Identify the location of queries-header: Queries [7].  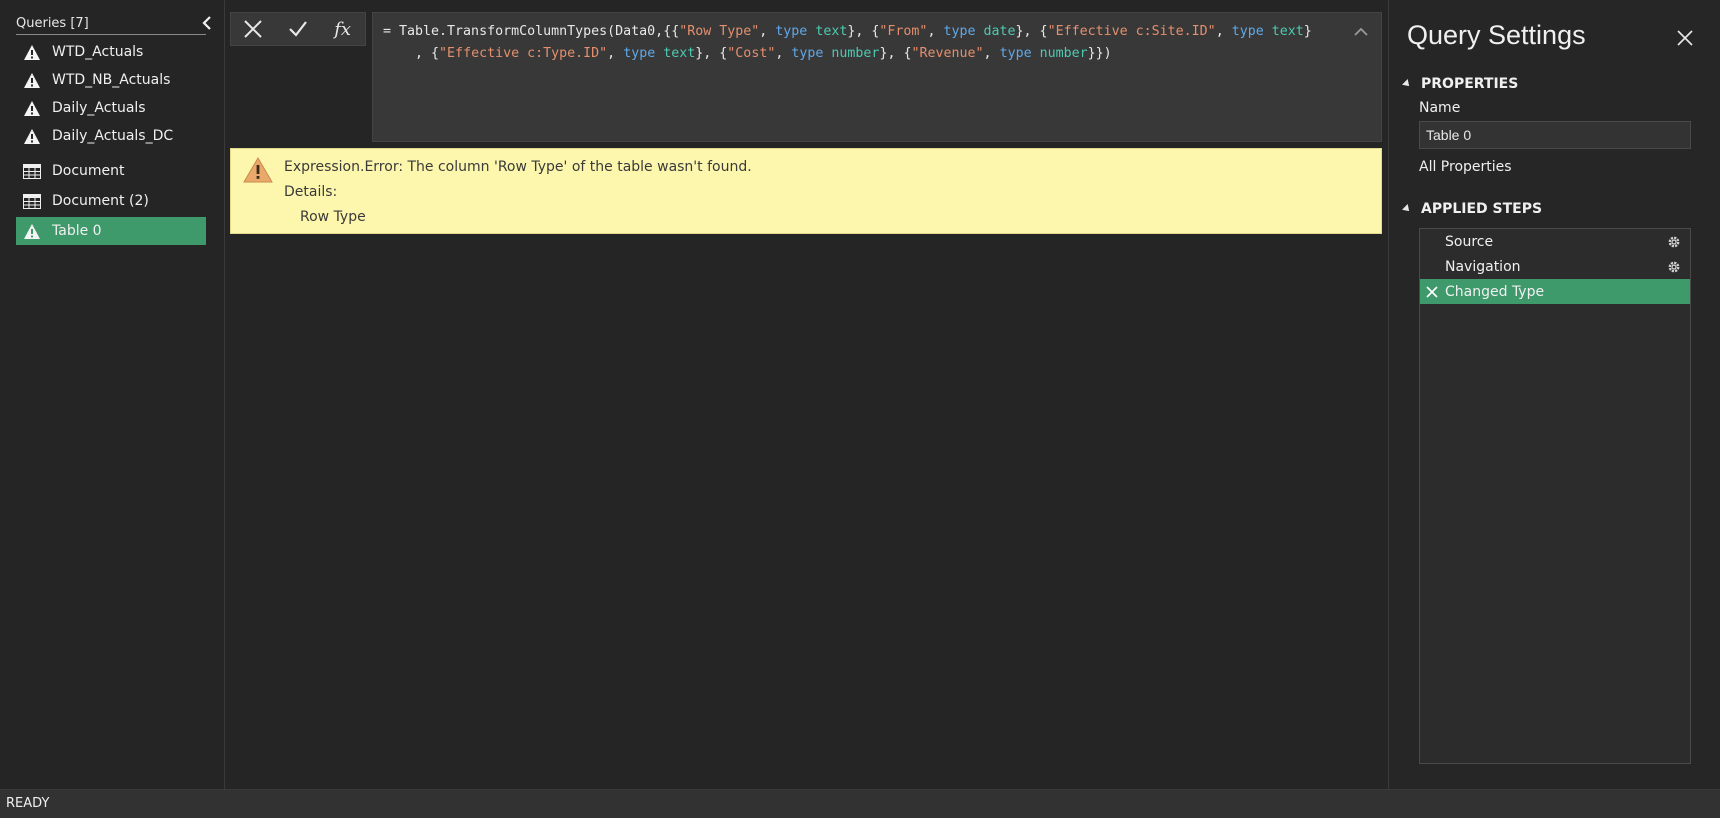
(111, 25).